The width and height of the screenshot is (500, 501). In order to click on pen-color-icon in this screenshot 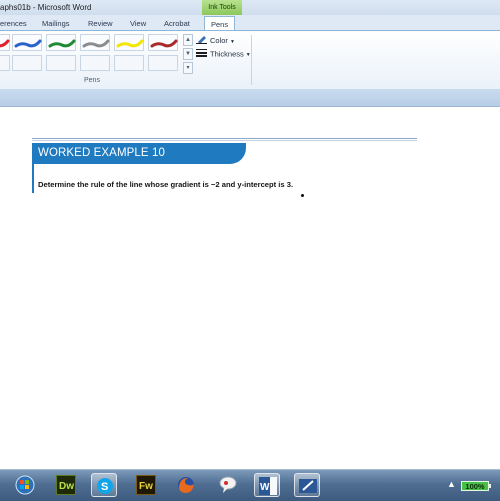, I will do `click(201, 41)`.